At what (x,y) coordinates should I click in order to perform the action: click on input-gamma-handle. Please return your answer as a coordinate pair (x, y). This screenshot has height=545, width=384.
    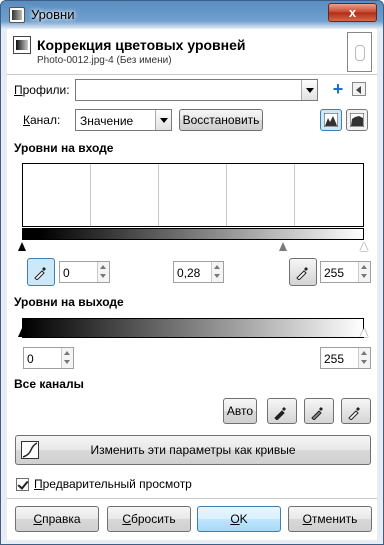
    Looking at the image, I should click on (283, 246).